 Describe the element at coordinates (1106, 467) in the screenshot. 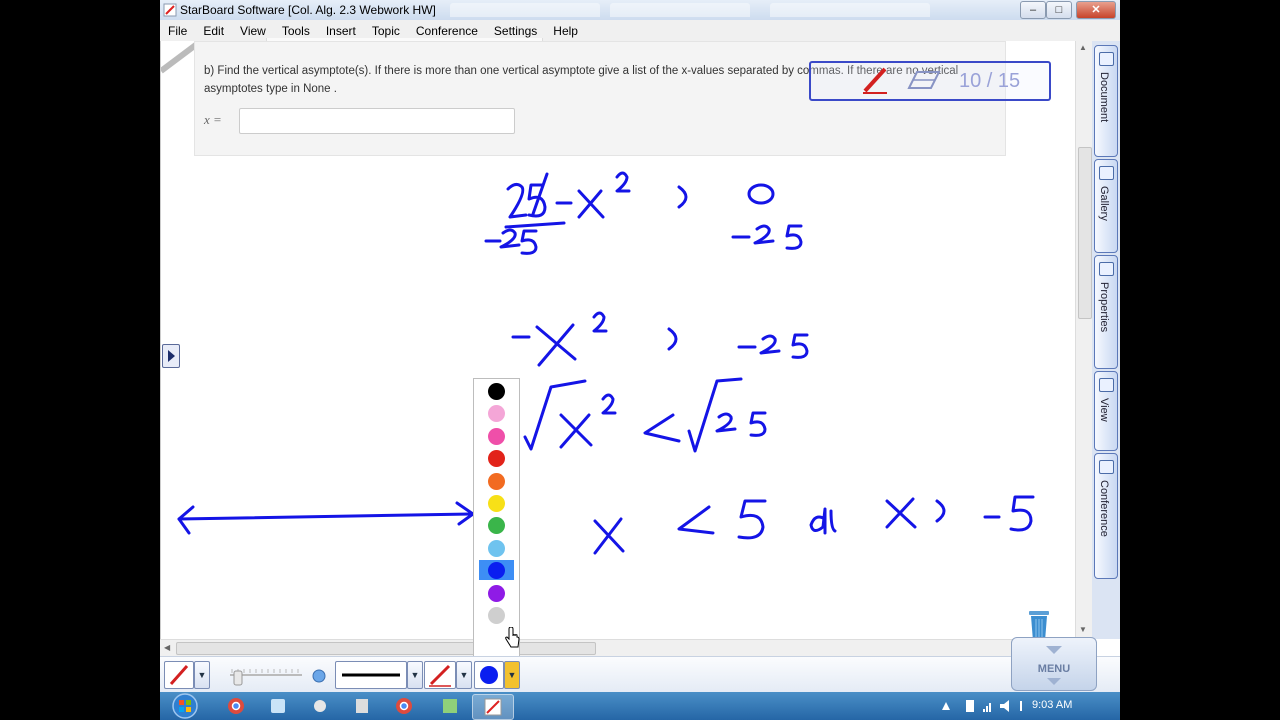

I see `conference-icon` at that location.